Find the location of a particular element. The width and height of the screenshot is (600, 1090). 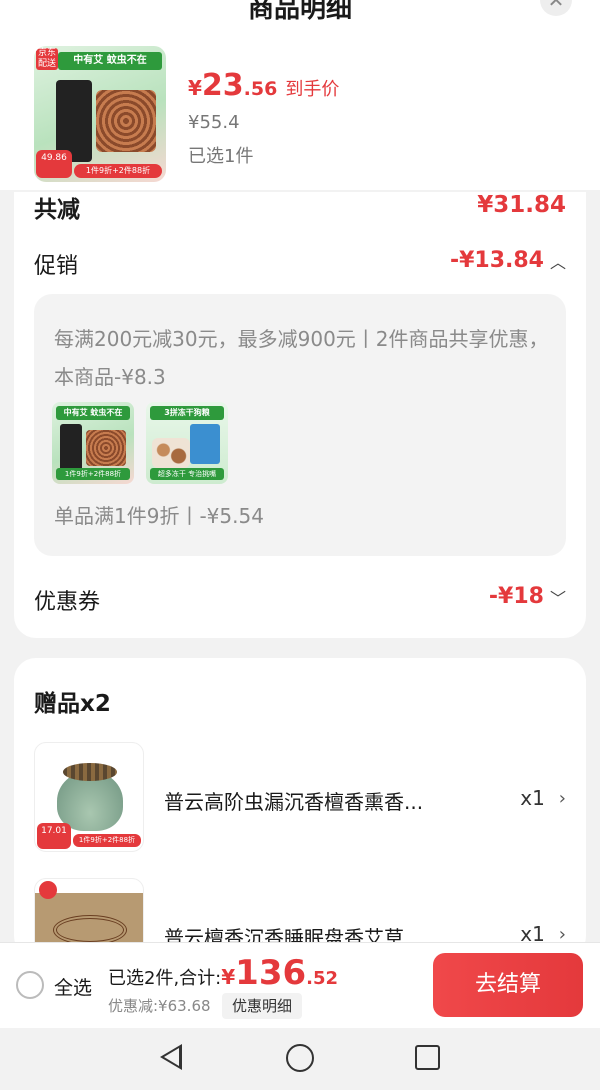

back-icon is located at coordinates (171, 1057).